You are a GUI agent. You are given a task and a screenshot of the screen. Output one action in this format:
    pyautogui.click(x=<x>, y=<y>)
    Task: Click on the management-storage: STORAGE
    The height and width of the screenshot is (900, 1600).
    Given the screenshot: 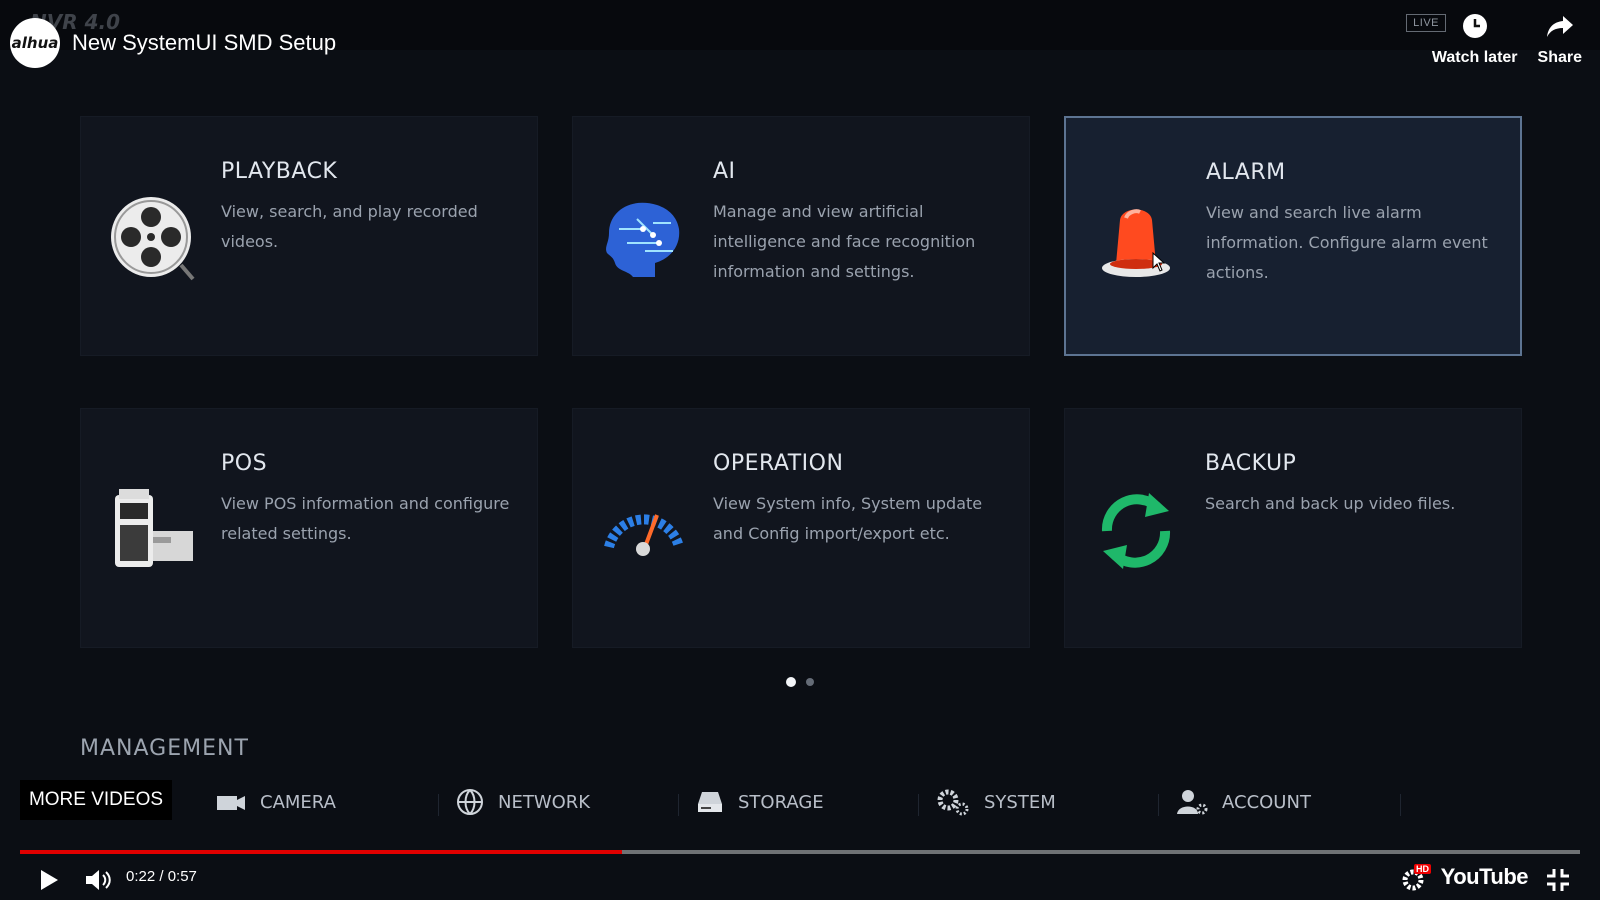 What is the action you would take?
    pyautogui.click(x=760, y=802)
    